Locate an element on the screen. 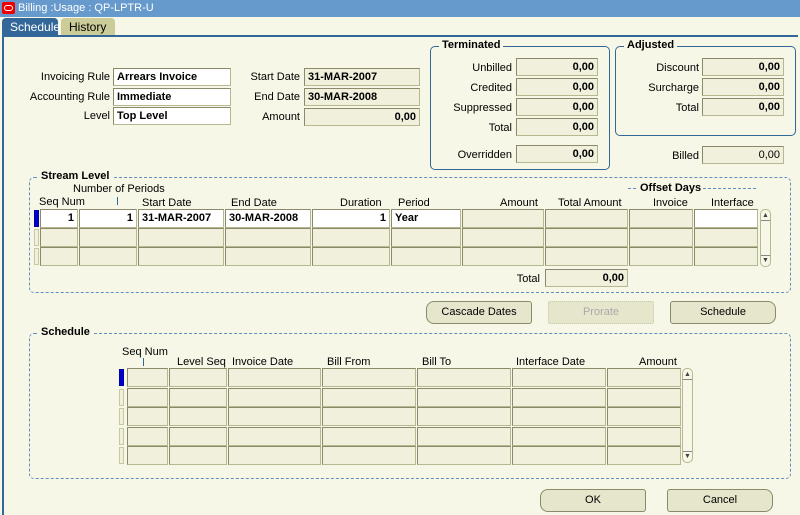 The image size is (800, 515). level-field: Top Level is located at coordinates (172, 116).